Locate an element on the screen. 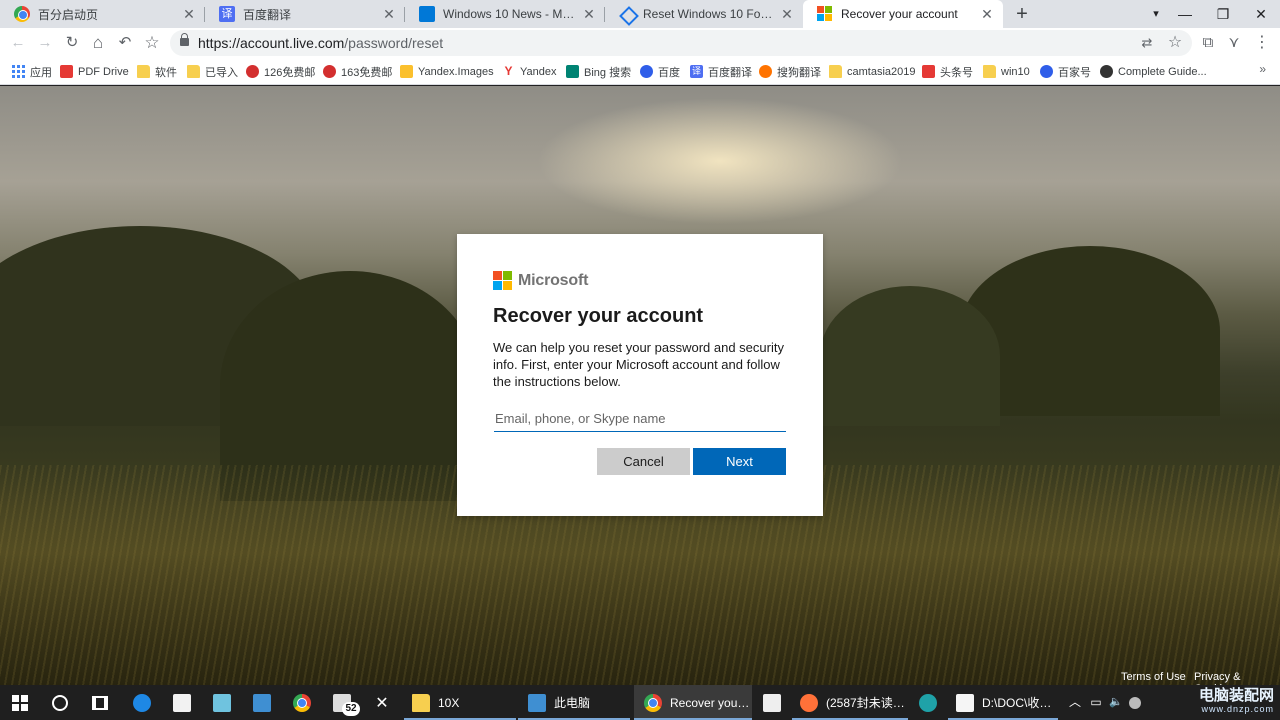  maximize-button: ❐ is located at coordinates (1223, 14).